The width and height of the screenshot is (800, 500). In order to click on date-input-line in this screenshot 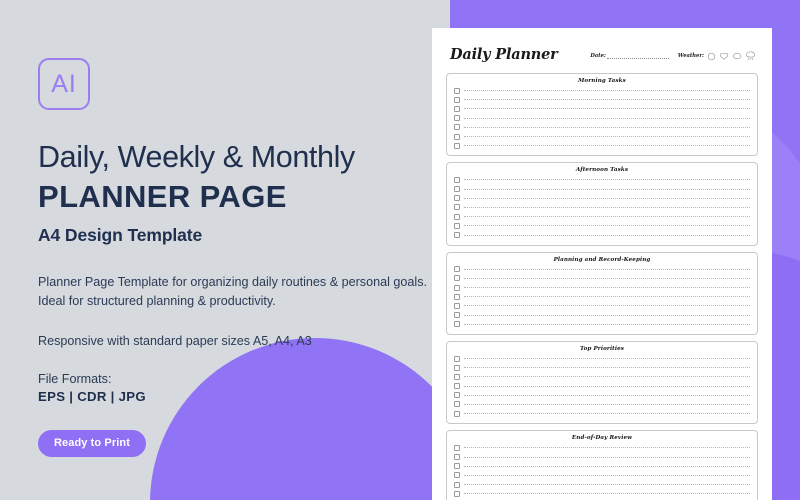, I will do `click(637, 56)`.